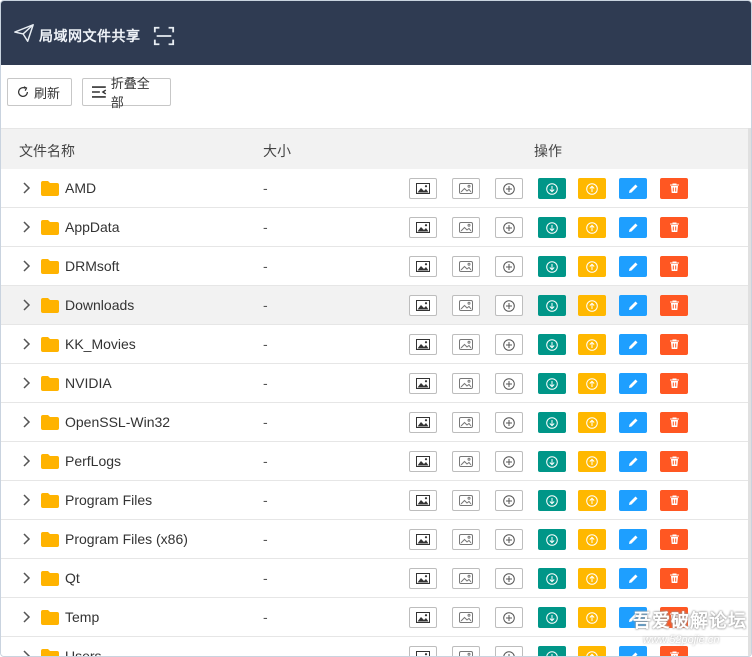  I want to click on file-name: Qt, so click(72, 578).